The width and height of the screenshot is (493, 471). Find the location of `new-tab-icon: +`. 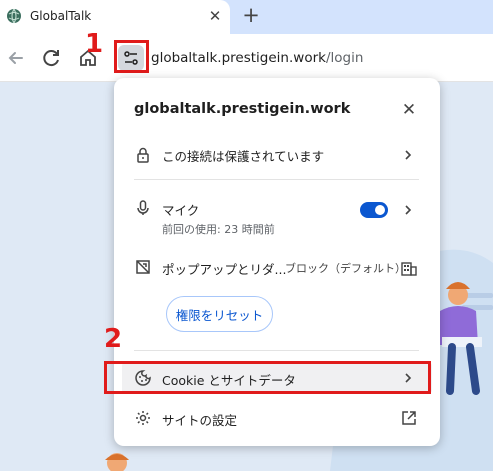

new-tab-icon: + is located at coordinates (251, 15).